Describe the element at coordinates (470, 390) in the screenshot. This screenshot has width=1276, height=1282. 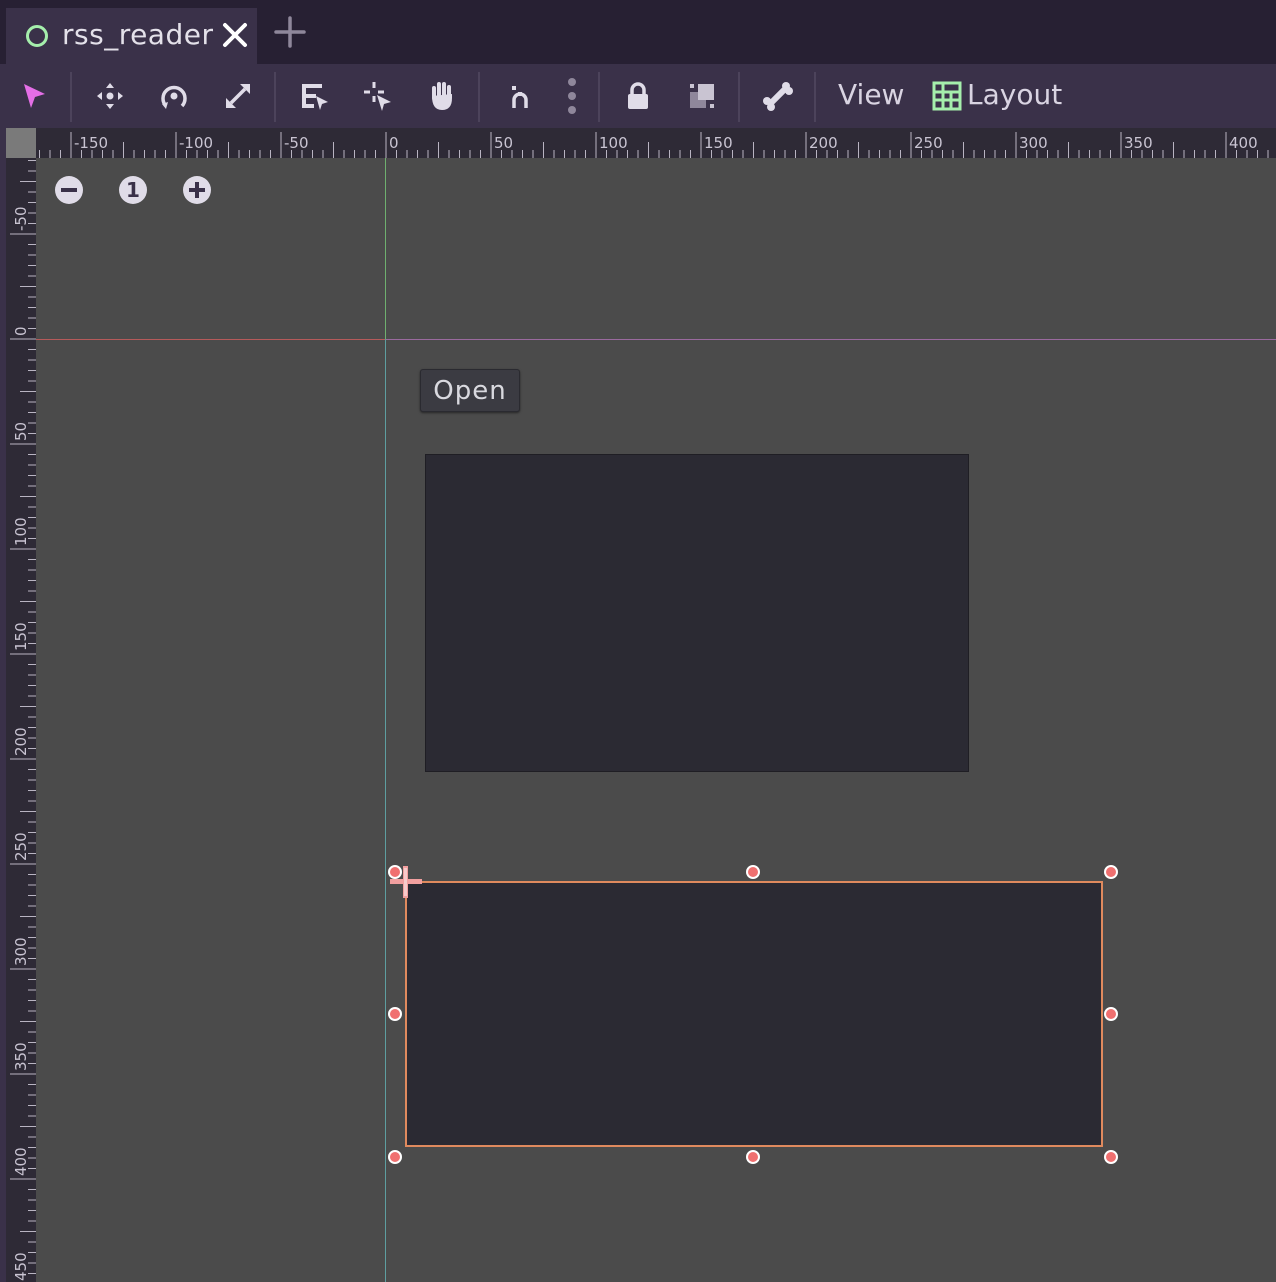
I see `open-button: Open` at that location.